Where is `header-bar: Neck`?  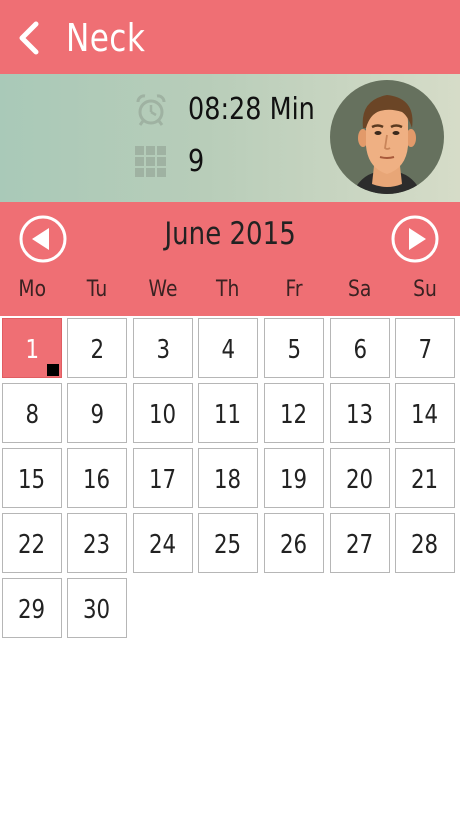
header-bar: Neck is located at coordinates (230, 37).